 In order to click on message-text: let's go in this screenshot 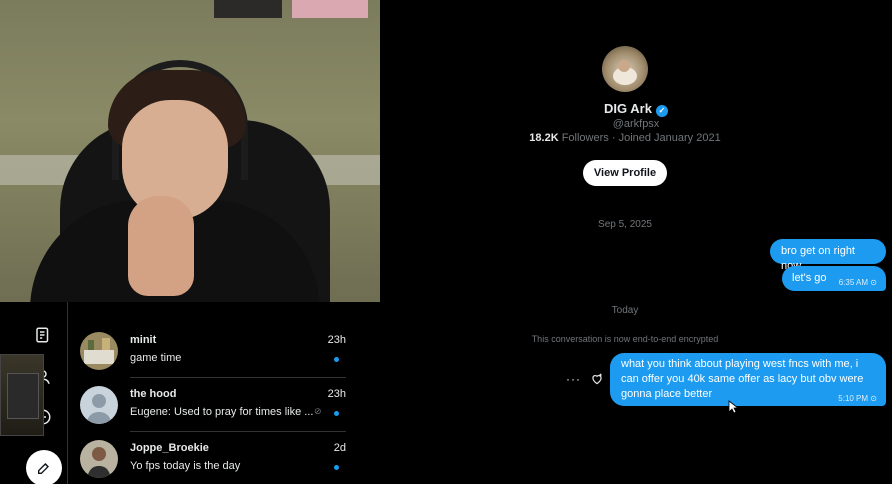, I will do `click(809, 278)`.